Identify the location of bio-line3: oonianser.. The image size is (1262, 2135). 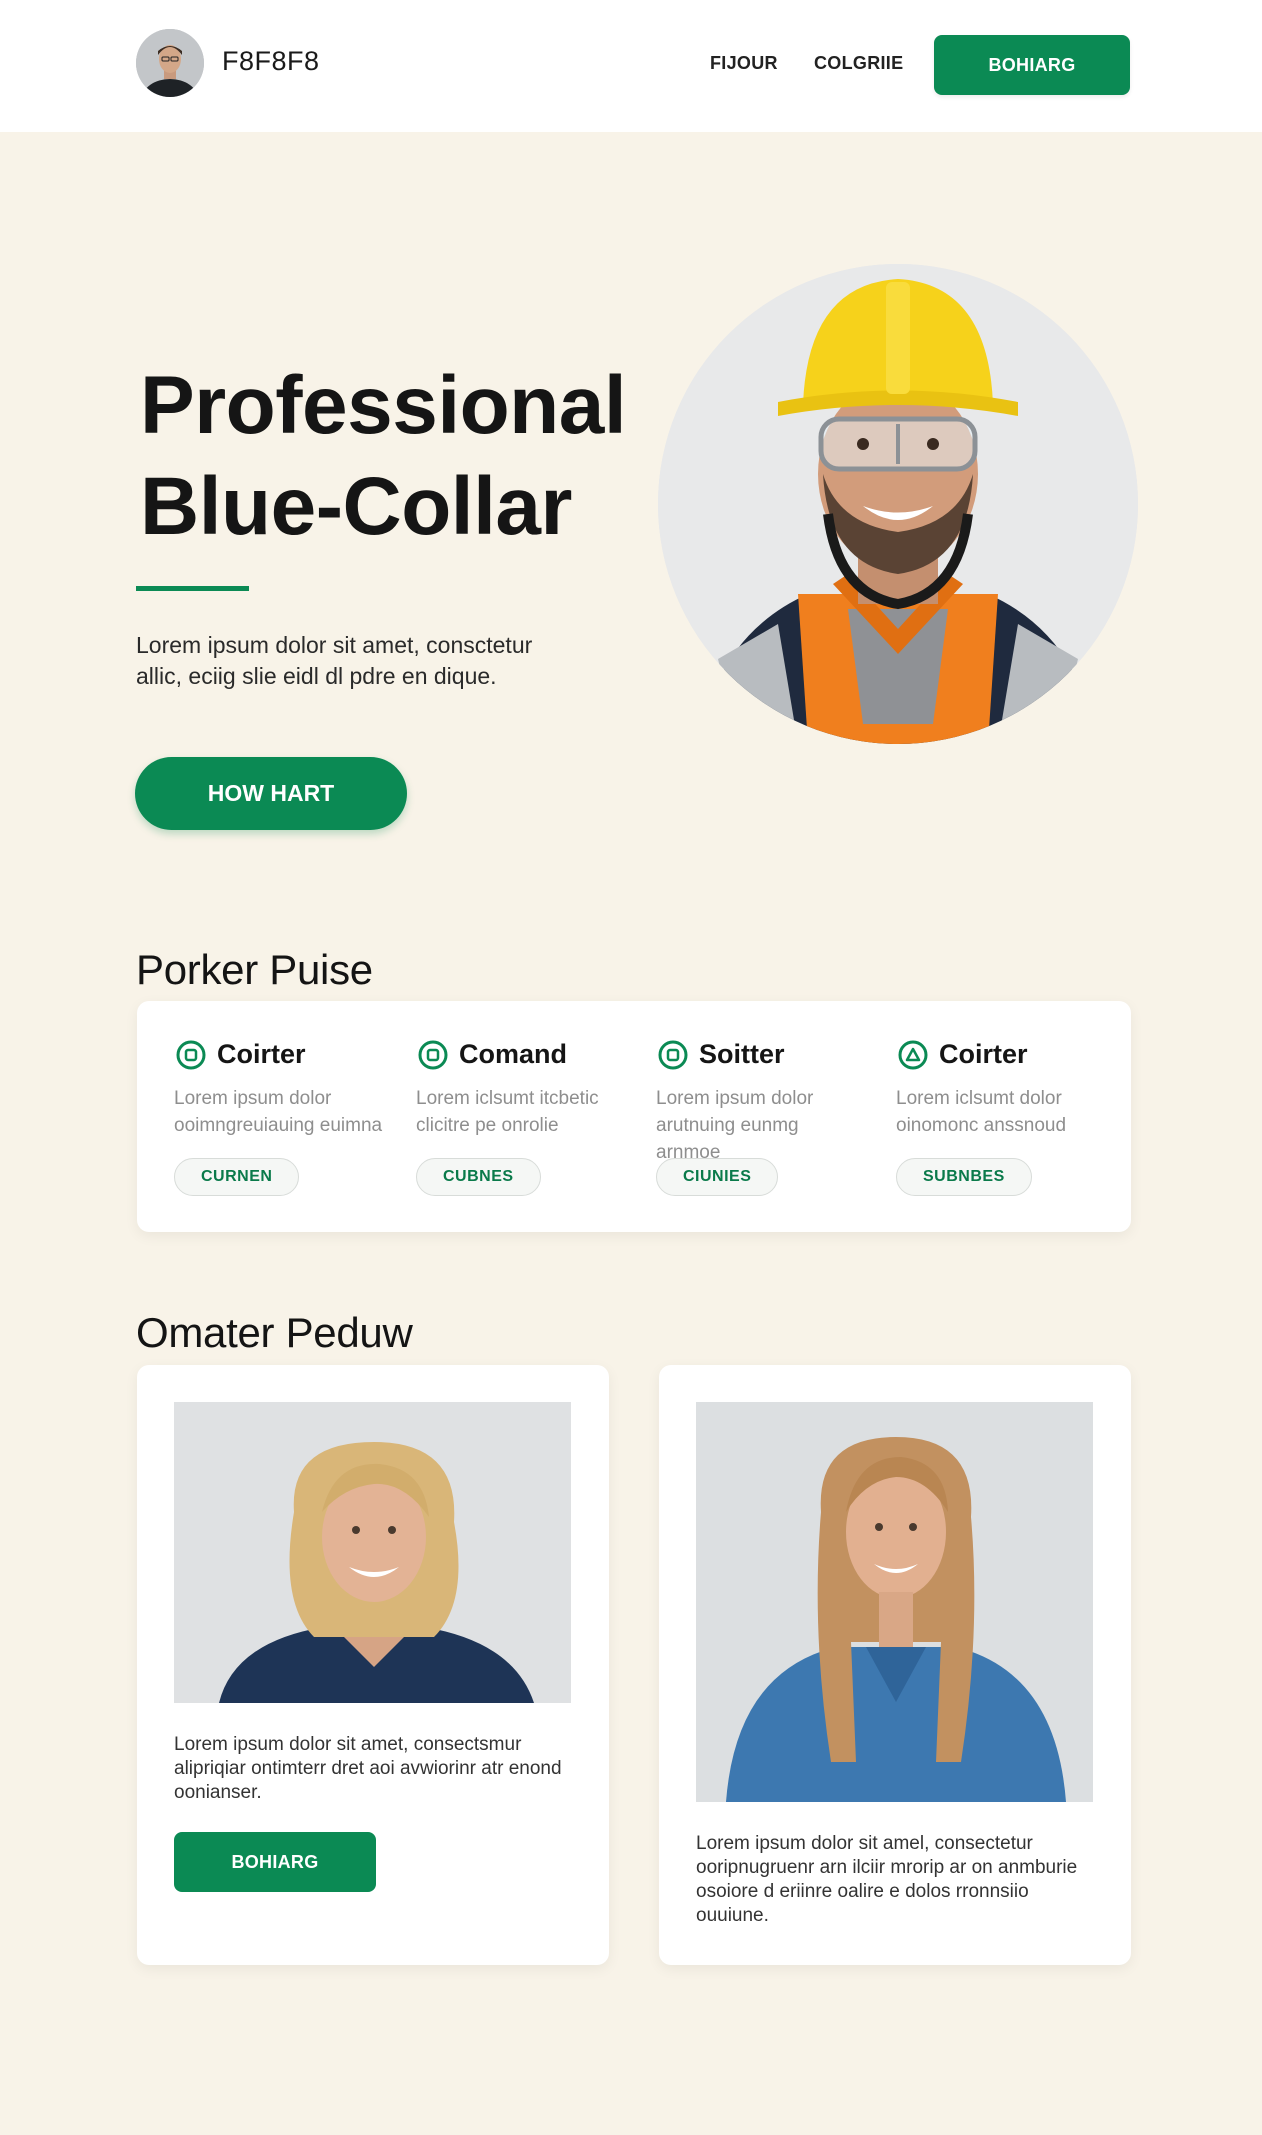
(218, 1792).